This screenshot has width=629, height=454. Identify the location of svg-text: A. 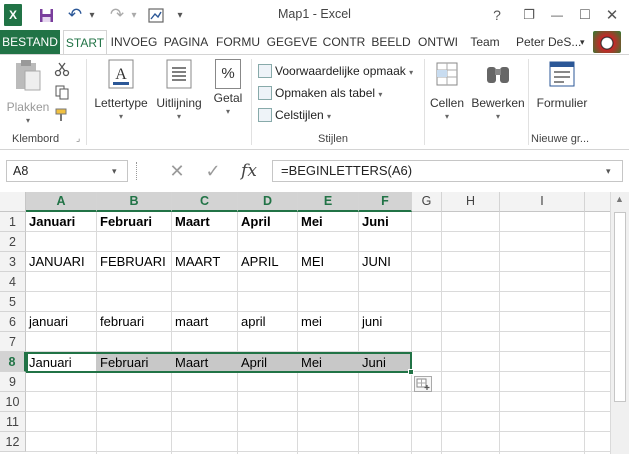
(121, 74).